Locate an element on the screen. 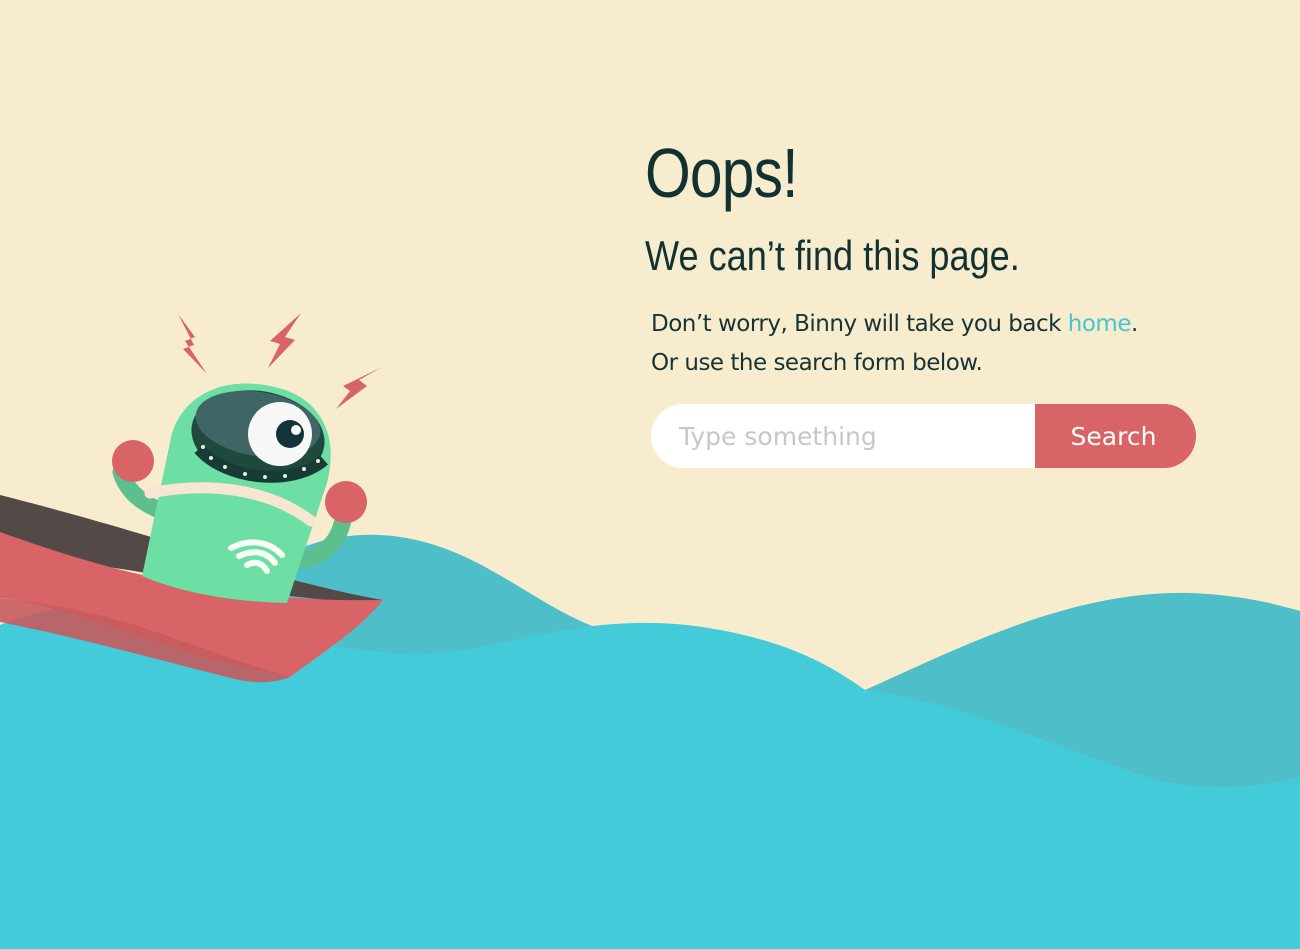  robot-right-fist is located at coordinates (346, 502).